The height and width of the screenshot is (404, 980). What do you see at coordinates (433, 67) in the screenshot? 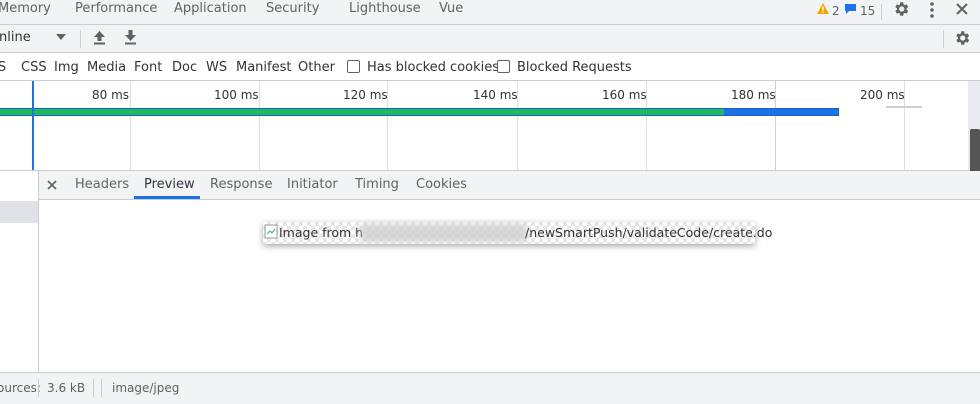
I see `blocked-cookies-label: Has blocked cookies` at bounding box center [433, 67].